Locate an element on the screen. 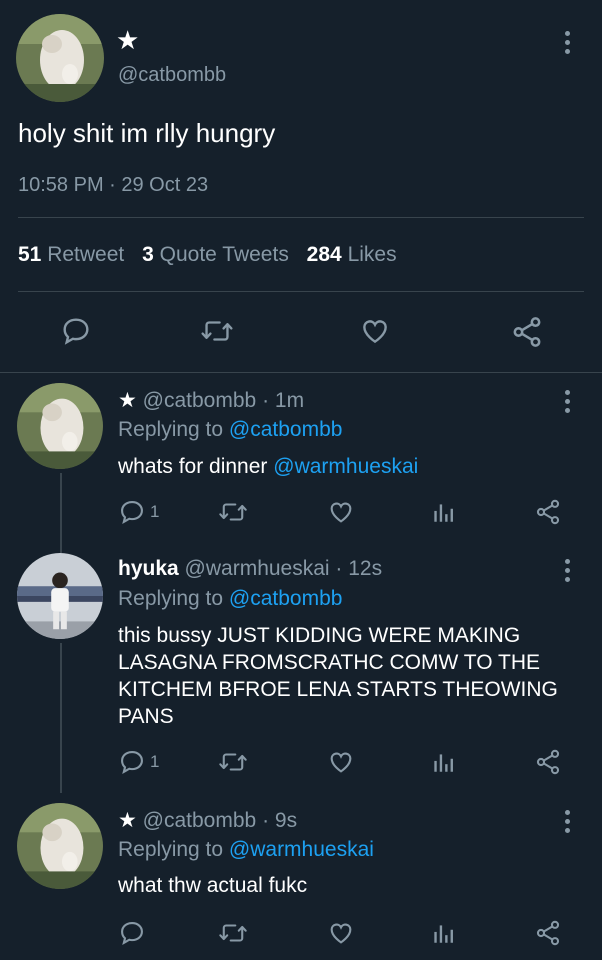 This screenshot has width=602, height=960. reply-time: · 1m is located at coordinates (283, 400).